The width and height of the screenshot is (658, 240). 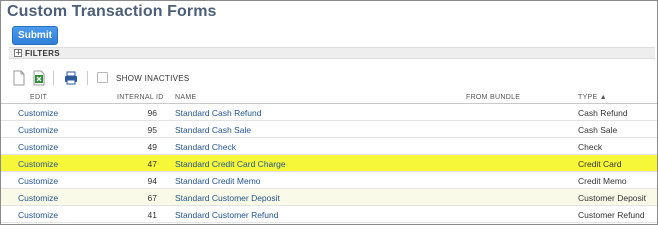 I want to click on column-header-name: NAME, so click(x=185, y=97).